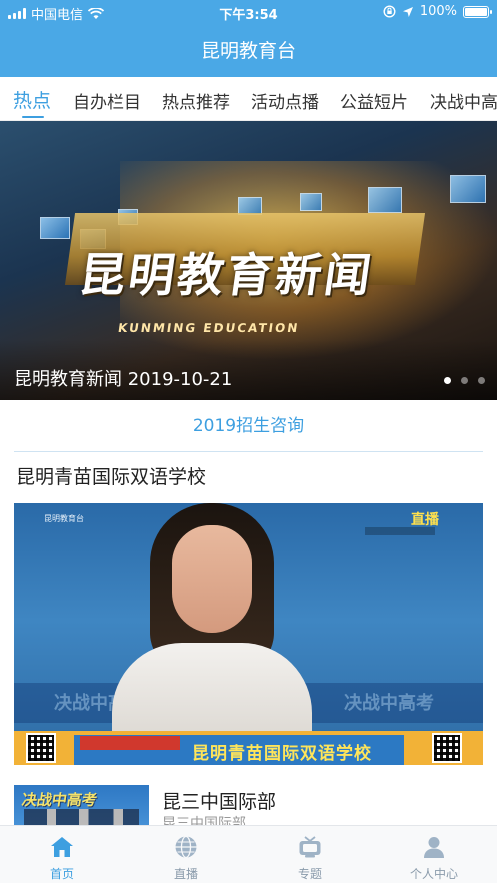 This screenshot has height=883, width=497. Describe the element at coordinates (248, 13) in the screenshot. I see `status-bar: 中国电信 下午3:54 100%` at that location.